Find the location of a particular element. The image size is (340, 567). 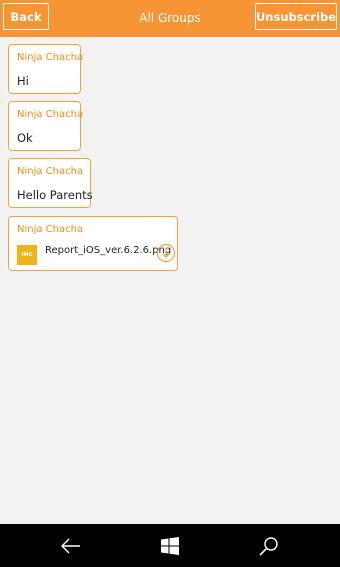

message-text: Hi is located at coordinates (23, 81).